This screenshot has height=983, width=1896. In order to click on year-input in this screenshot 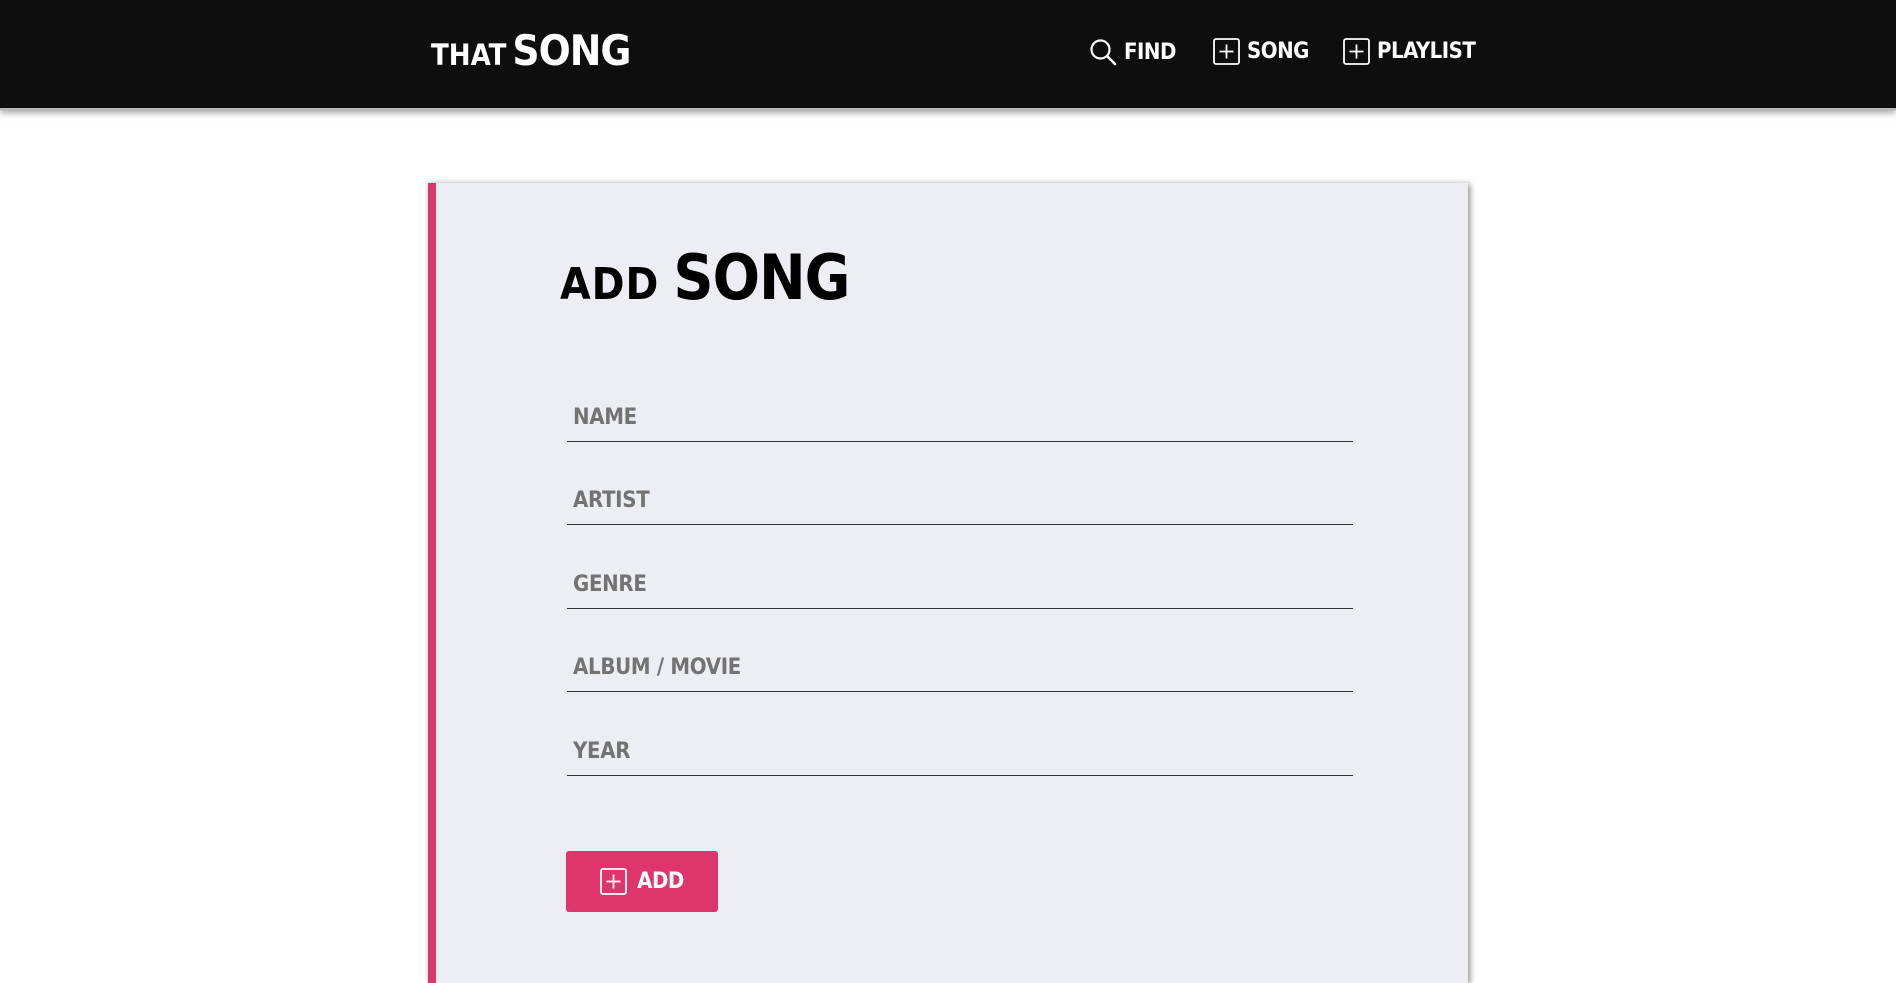, I will do `click(960, 752)`.